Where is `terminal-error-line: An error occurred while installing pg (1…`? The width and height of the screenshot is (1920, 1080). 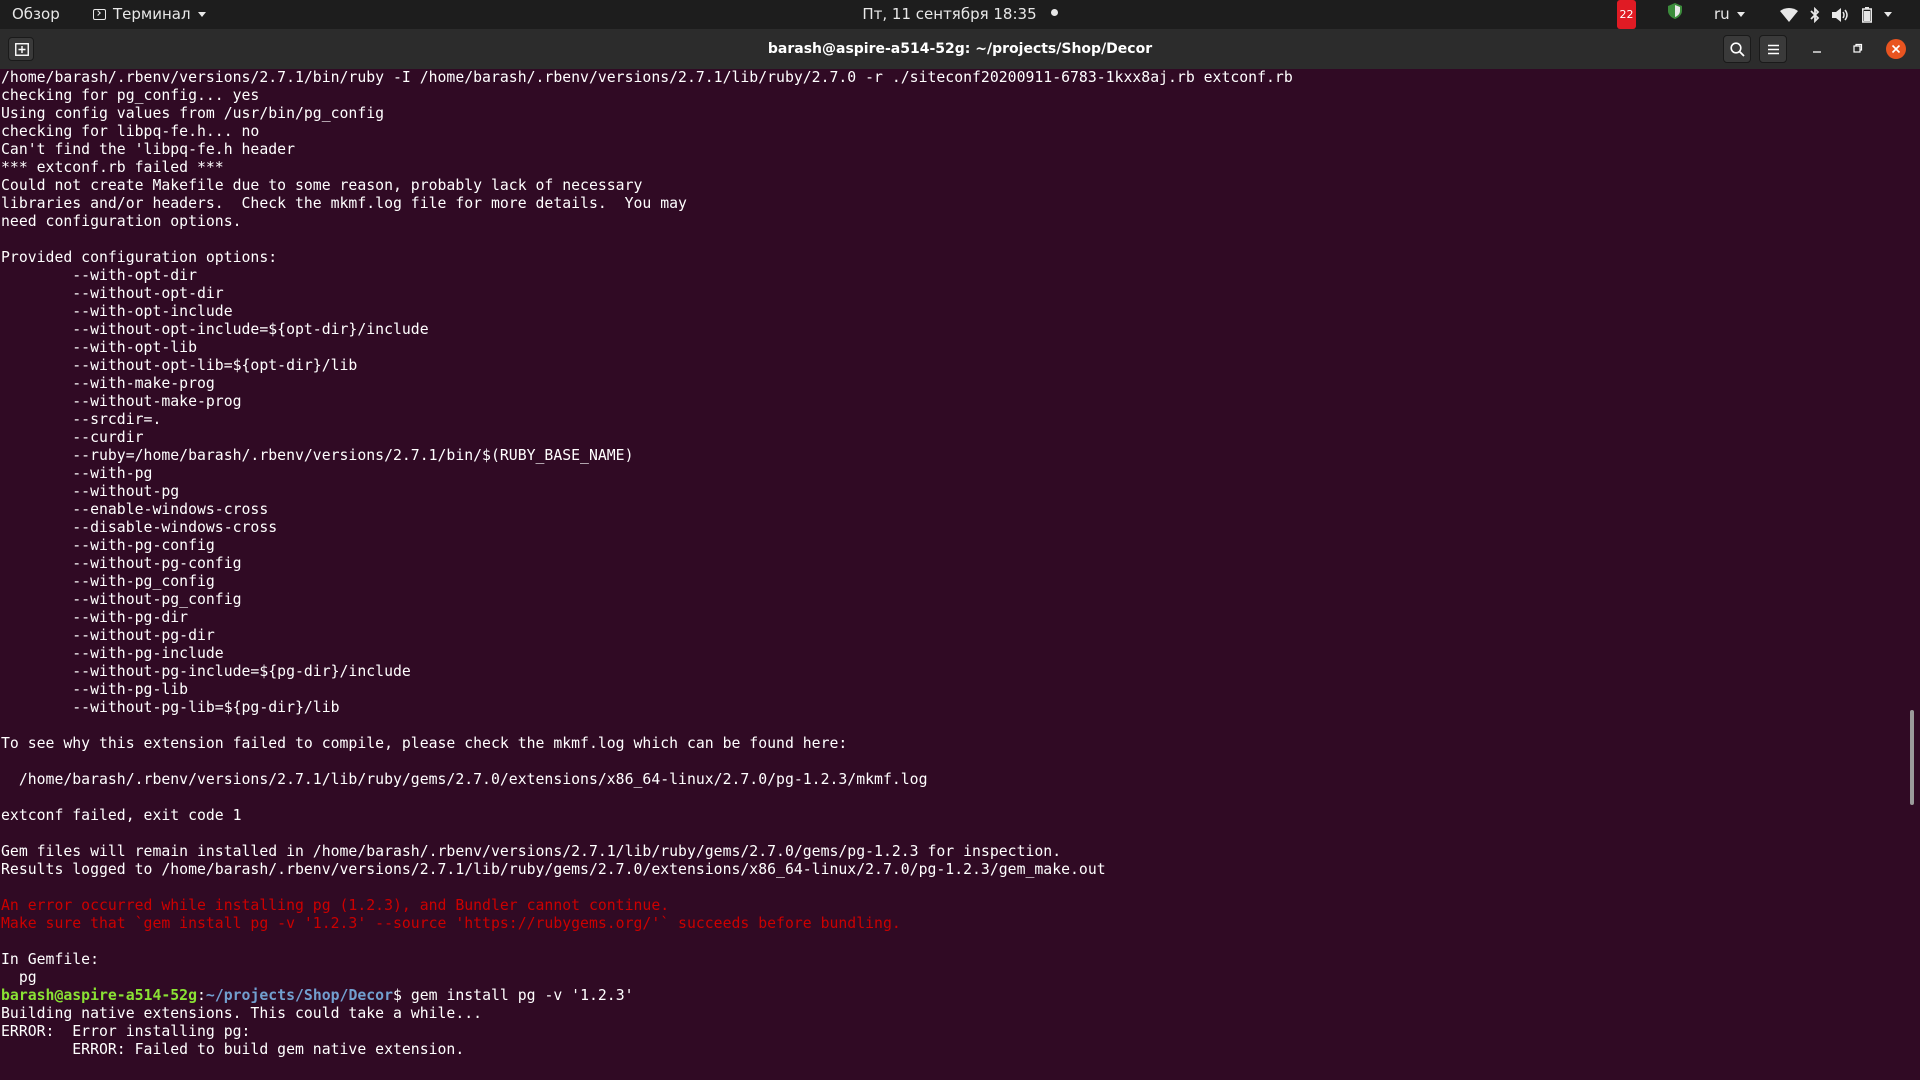
terminal-error-line: An error occurred while installing pg (1… is located at coordinates (335, 905).